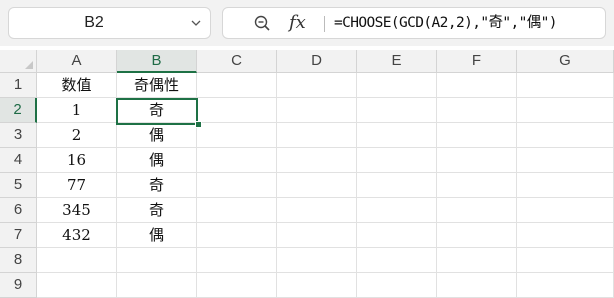 The height and width of the screenshot is (298, 614). I want to click on cell-c4, so click(237, 160).